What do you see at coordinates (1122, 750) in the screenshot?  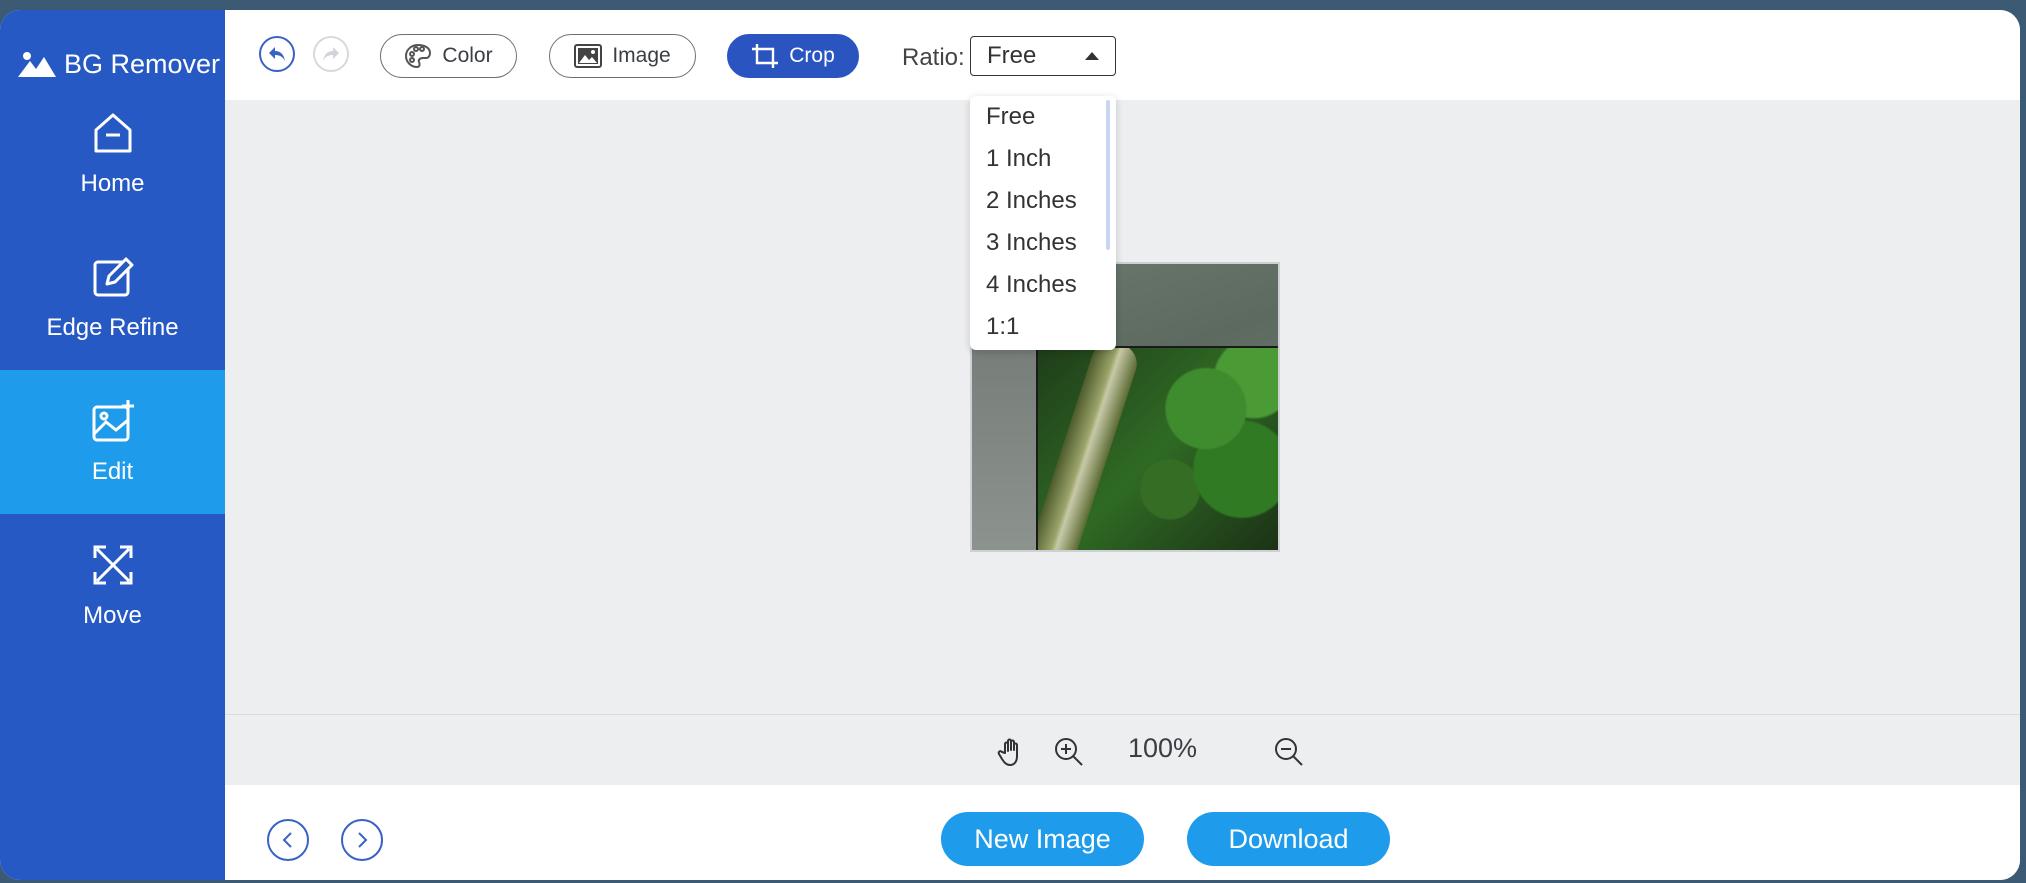 I see `zoom-bar: 100%` at bounding box center [1122, 750].